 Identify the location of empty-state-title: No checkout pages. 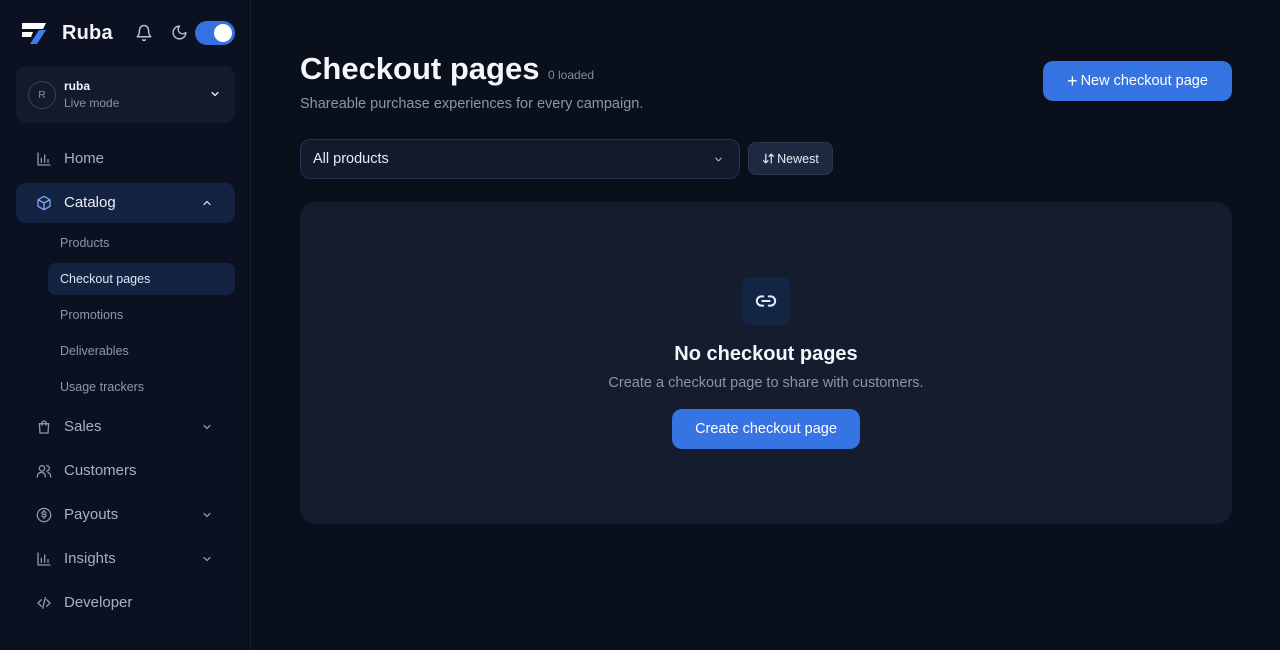
(766, 354).